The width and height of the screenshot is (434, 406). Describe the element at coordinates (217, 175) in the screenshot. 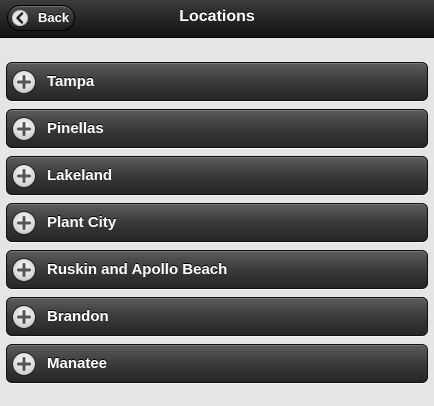

I see `location-item-lakeland: Lakeland` at that location.